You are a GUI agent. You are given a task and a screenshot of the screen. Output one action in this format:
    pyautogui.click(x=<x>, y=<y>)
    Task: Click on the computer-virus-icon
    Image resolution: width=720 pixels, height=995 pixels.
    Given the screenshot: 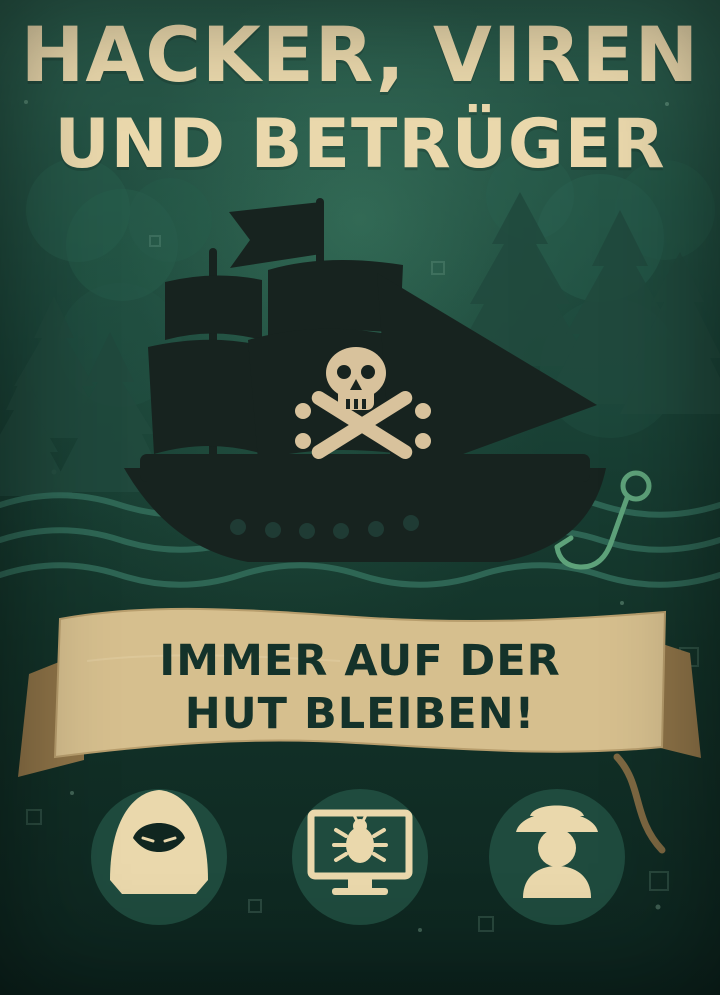 What is the action you would take?
    pyautogui.click(x=360, y=857)
    